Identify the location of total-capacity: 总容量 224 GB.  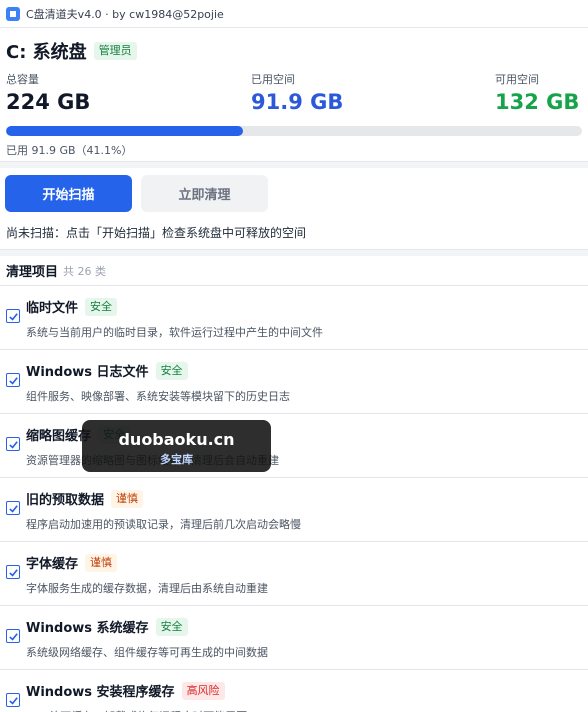
(48, 92).